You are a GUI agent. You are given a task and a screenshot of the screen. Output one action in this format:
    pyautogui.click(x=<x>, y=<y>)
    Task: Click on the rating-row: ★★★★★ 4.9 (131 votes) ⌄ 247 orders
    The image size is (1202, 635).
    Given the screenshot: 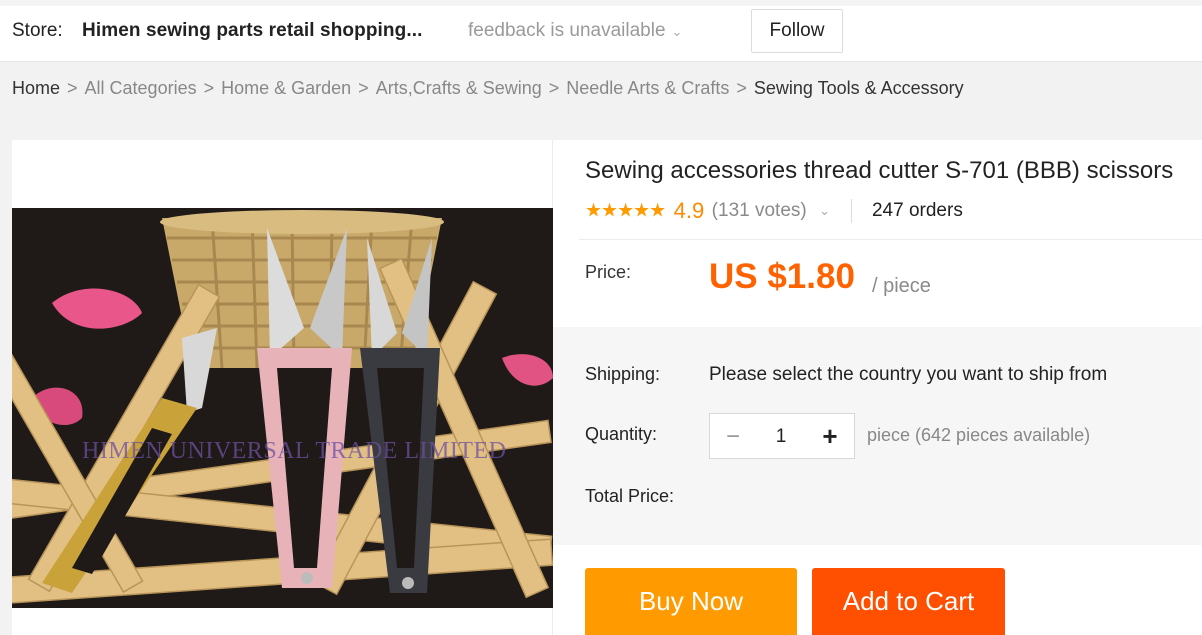 What is the action you would take?
    pyautogui.click(x=774, y=212)
    